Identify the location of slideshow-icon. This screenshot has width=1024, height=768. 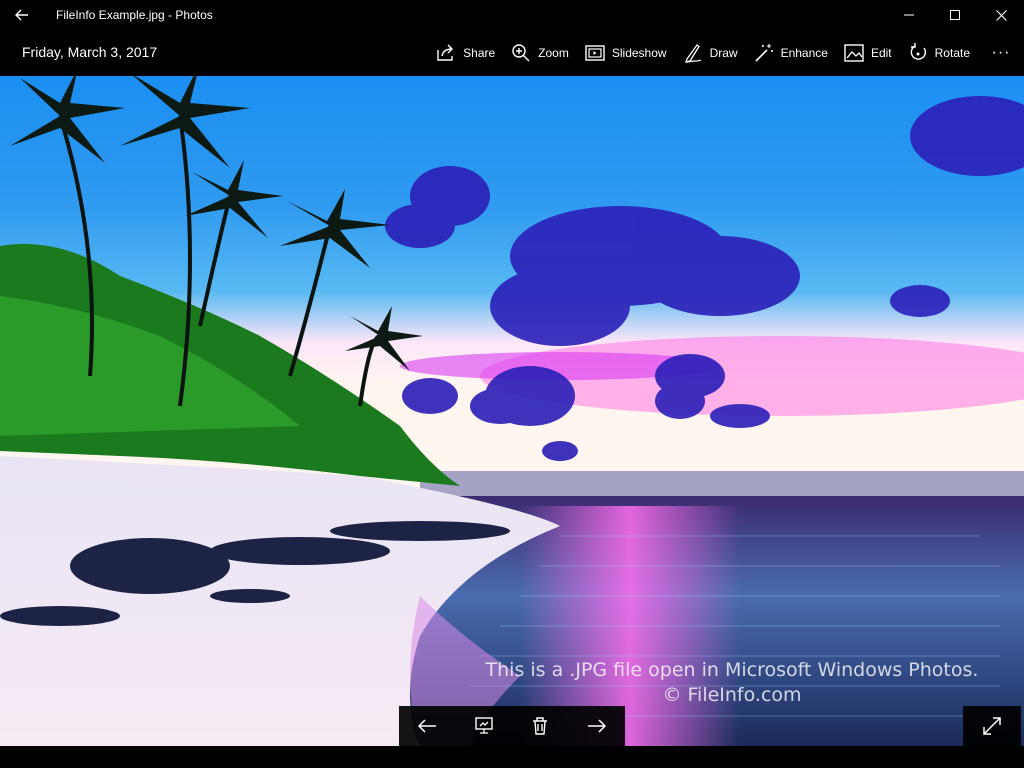
(595, 53).